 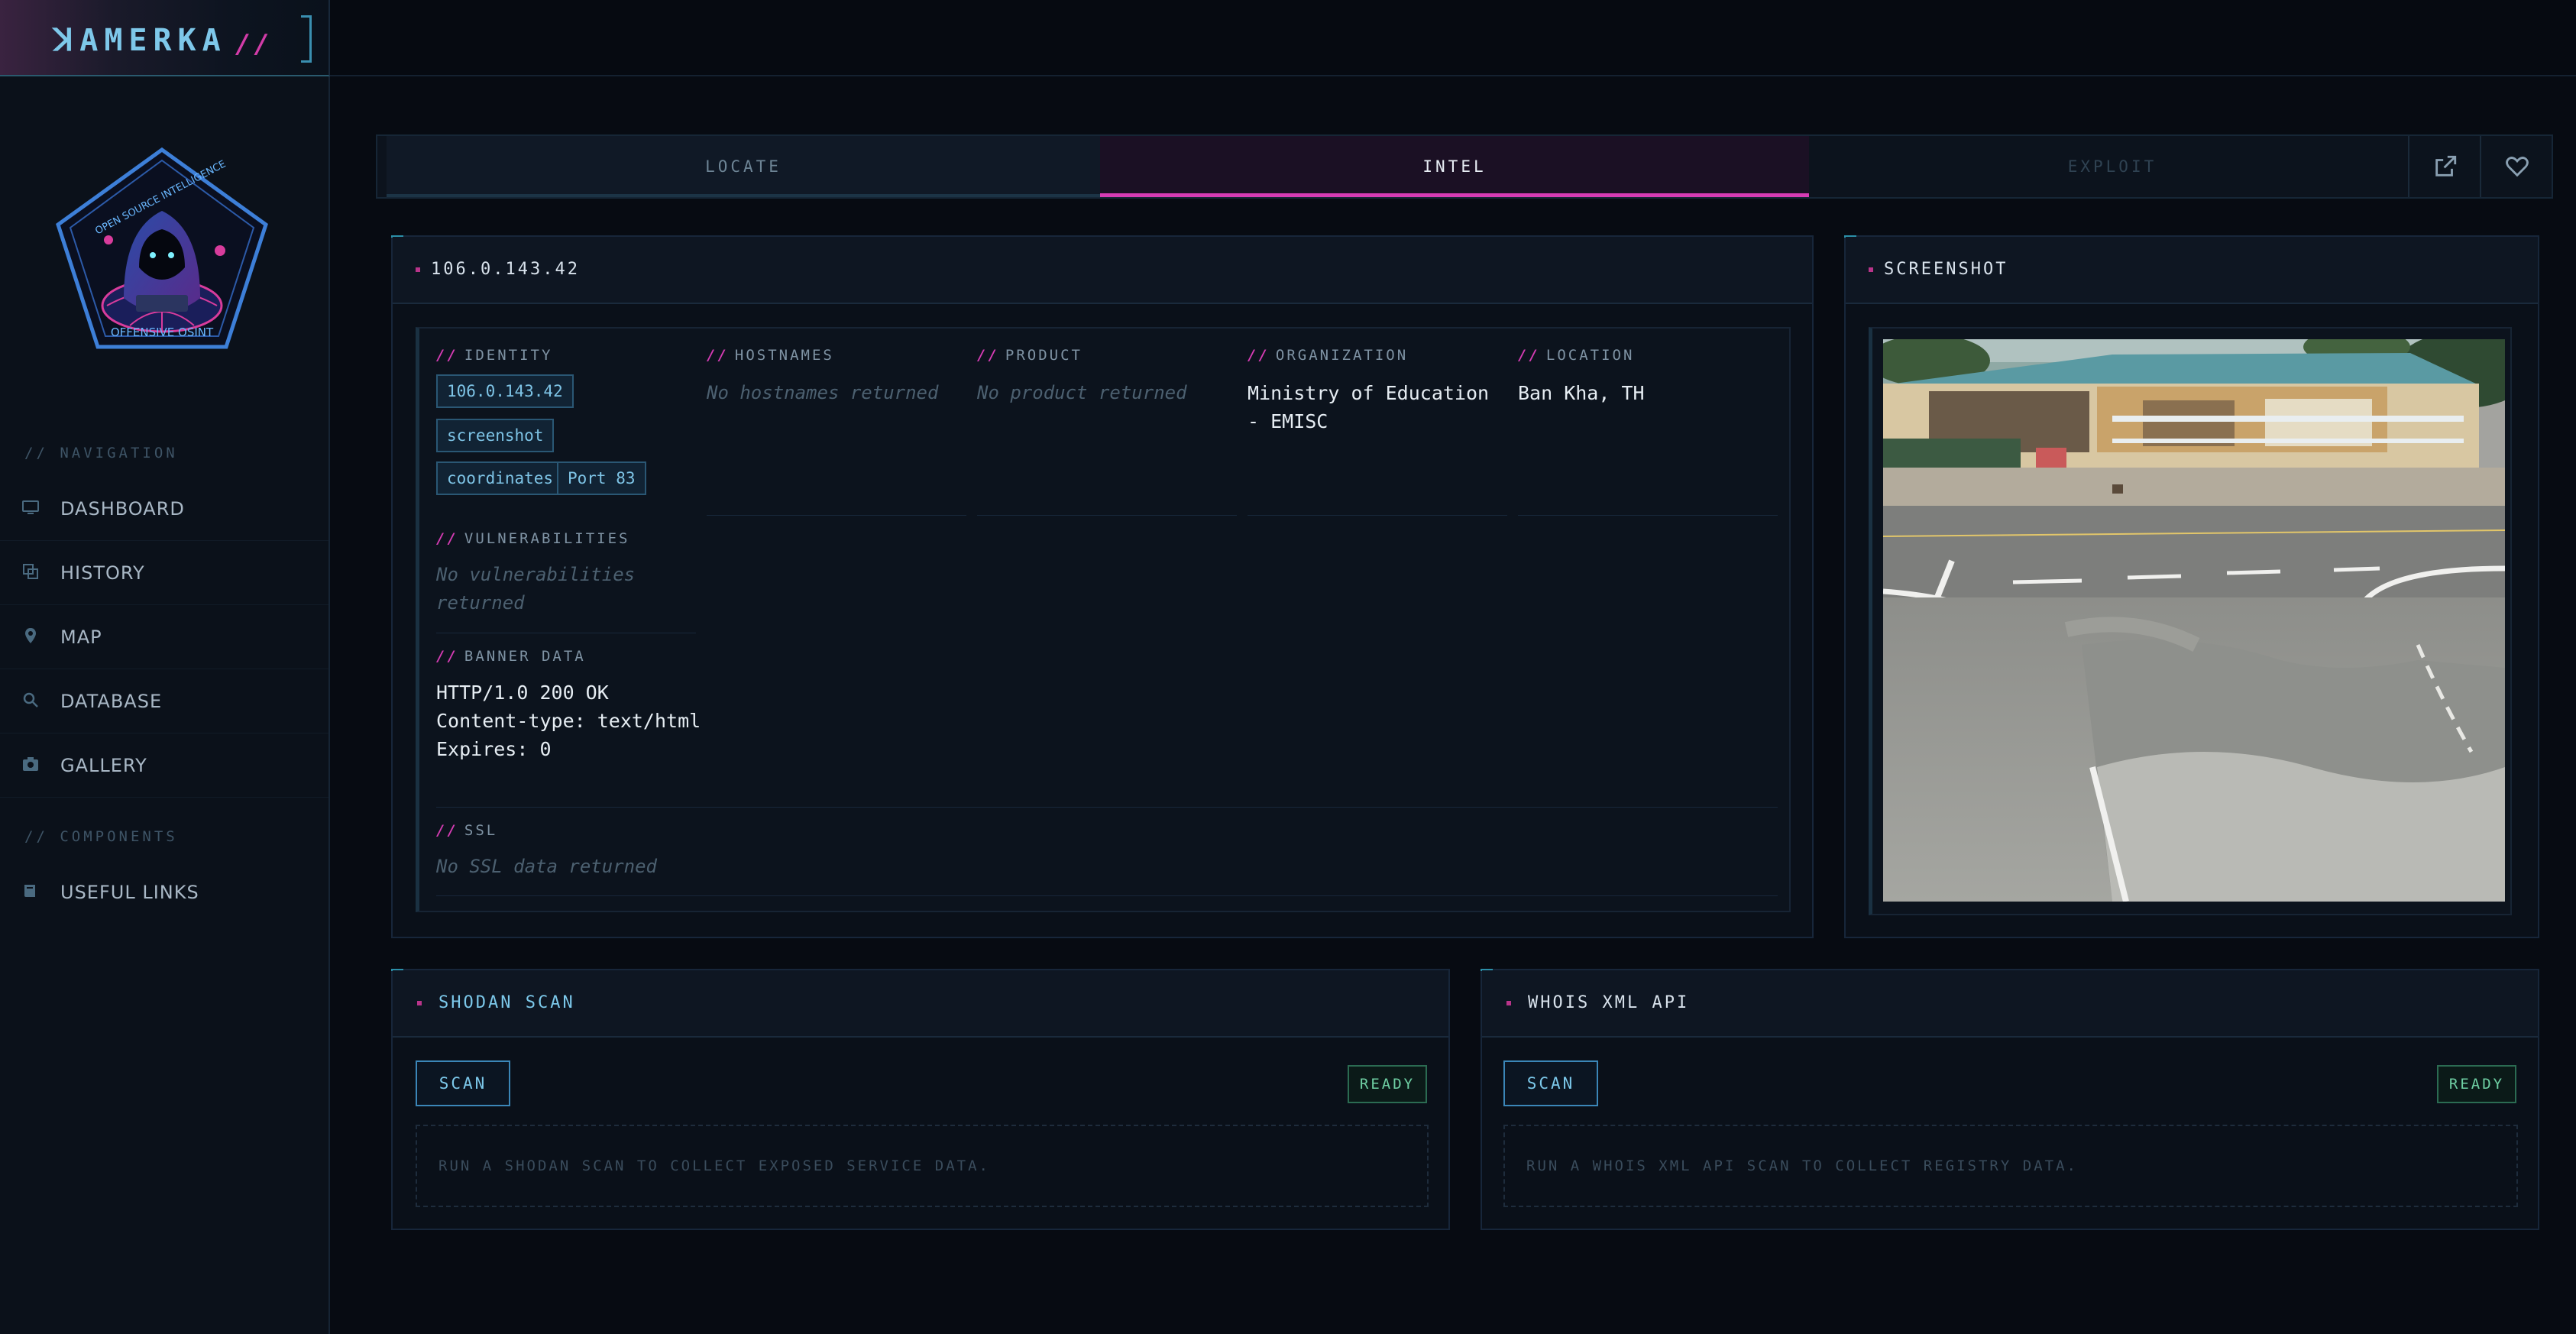 I want to click on monitor-icon, so click(x=30, y=507).